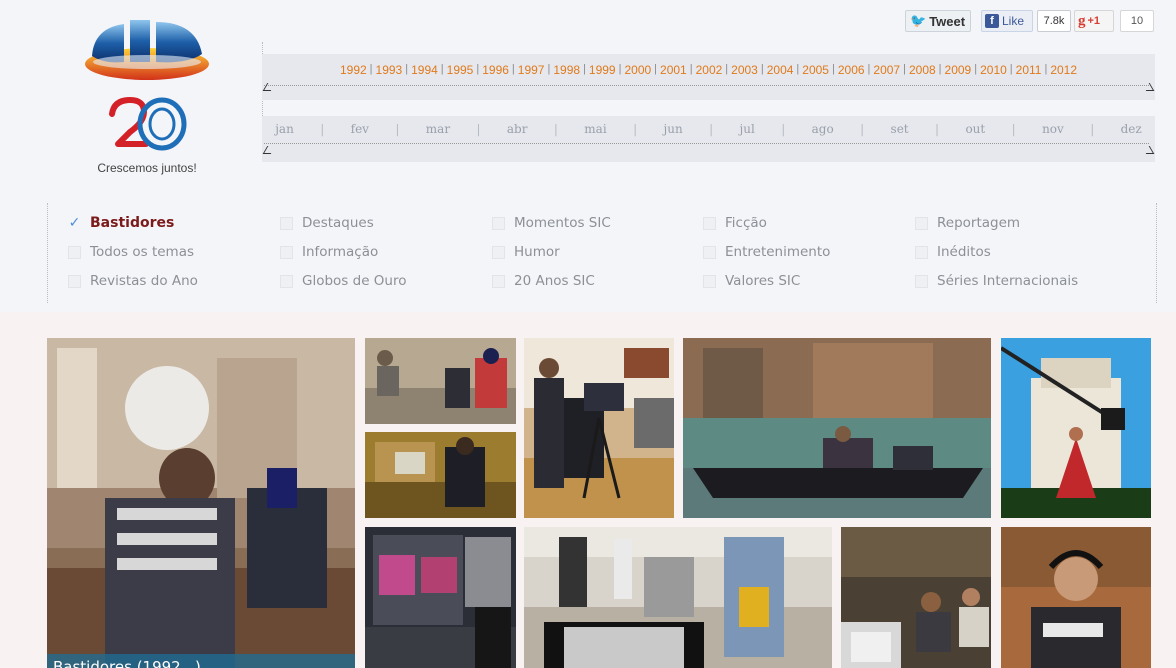 Image resolution: width=1176 pixels, height=668 pixels. Describe the element at coordinates (823, 129) in the screenshot. I see `month-link: ago` at that location.